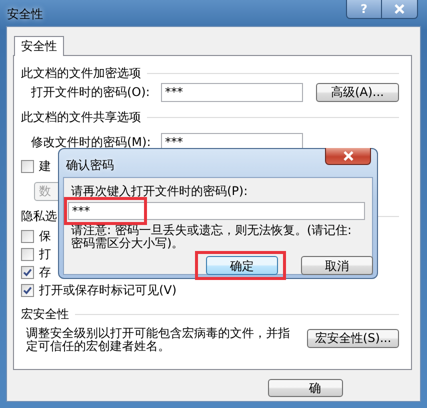  I want to click on checkbox-label: 存, so click(45, 272).